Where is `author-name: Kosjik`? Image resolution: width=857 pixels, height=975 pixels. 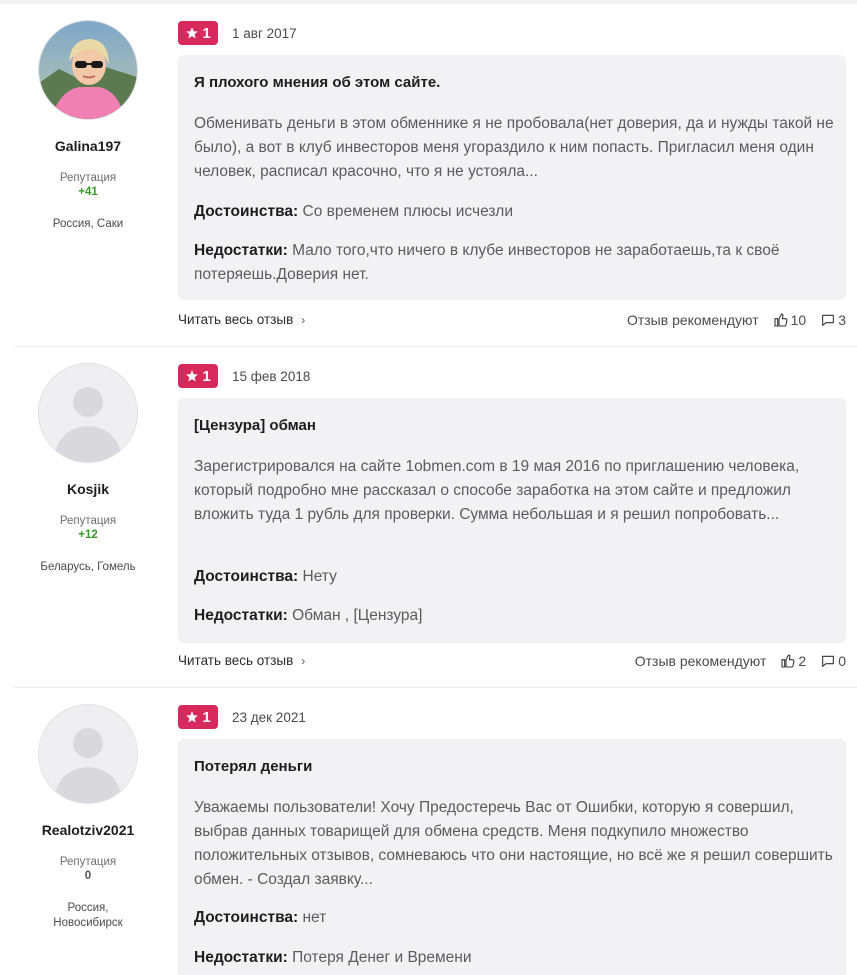
author-name: Kosjik is located at coordinates (88, 489).